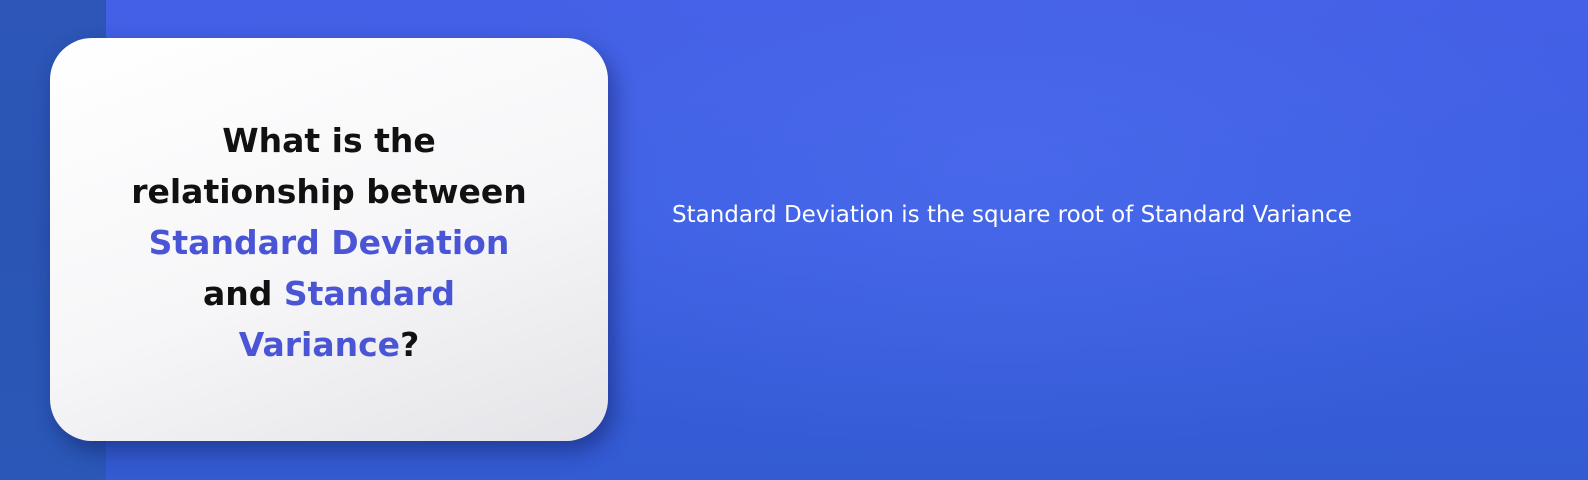  Describe the element at coordinates (410, 344) in the screenshot. I see `question-mark: ?` at that location.